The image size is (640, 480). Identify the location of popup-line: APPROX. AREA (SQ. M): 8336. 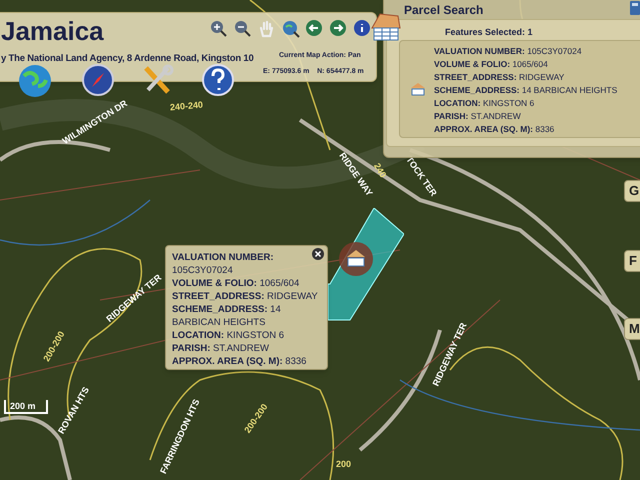
(239, 361).